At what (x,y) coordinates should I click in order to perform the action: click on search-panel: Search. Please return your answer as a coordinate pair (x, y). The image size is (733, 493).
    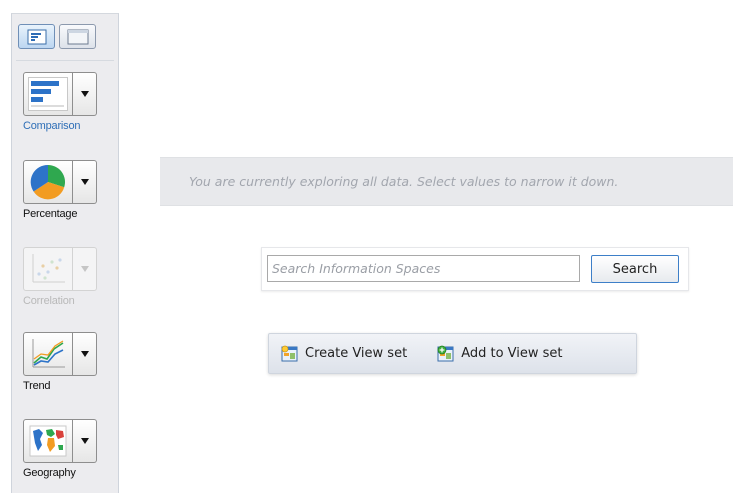
    Looking at the image, I should click on (475, 269).